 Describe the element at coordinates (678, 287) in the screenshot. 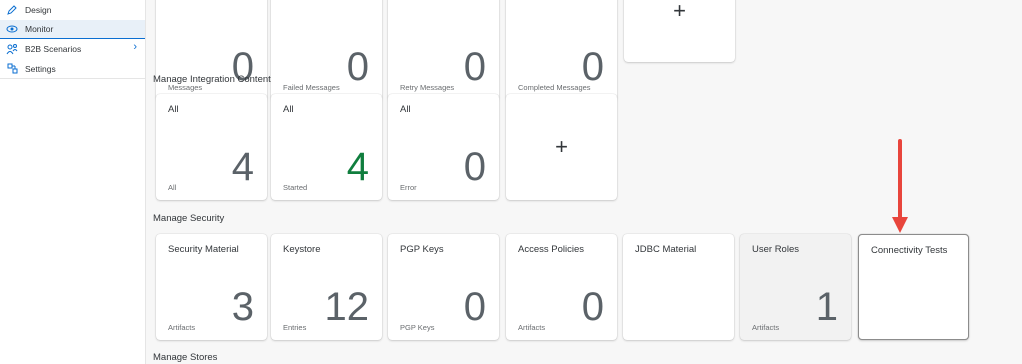

I see `tile-jdbc-material: JDBC Material` at that location.